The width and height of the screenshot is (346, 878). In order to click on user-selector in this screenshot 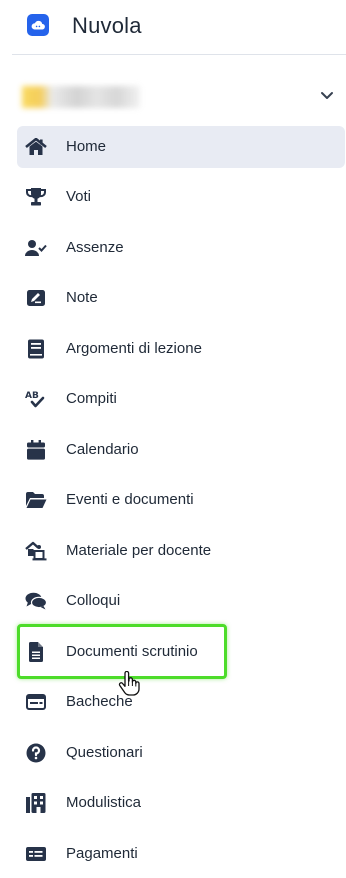, I will do `click(173, 98)`.